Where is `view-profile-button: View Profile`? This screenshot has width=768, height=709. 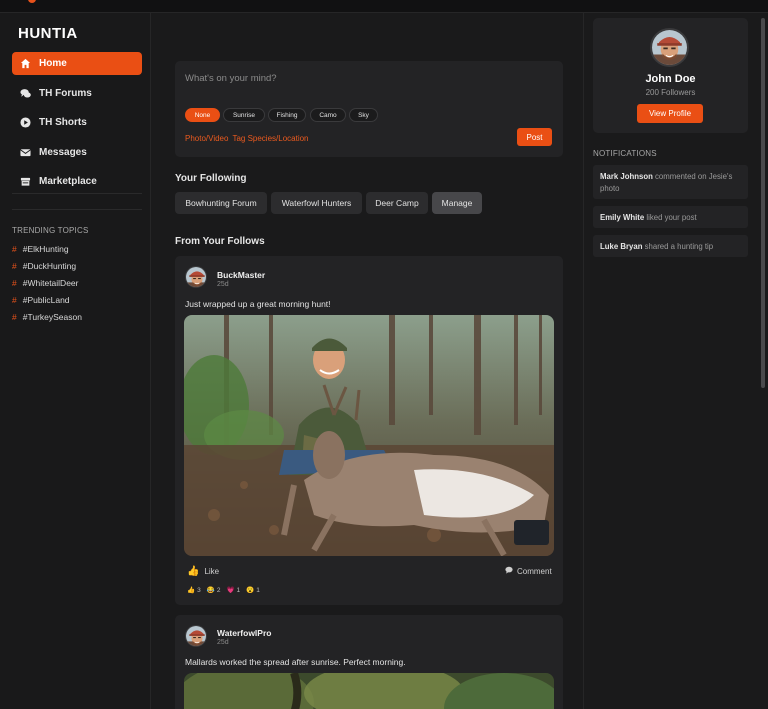 view-profile-button: View Profile is located at coordinates (670, 113).